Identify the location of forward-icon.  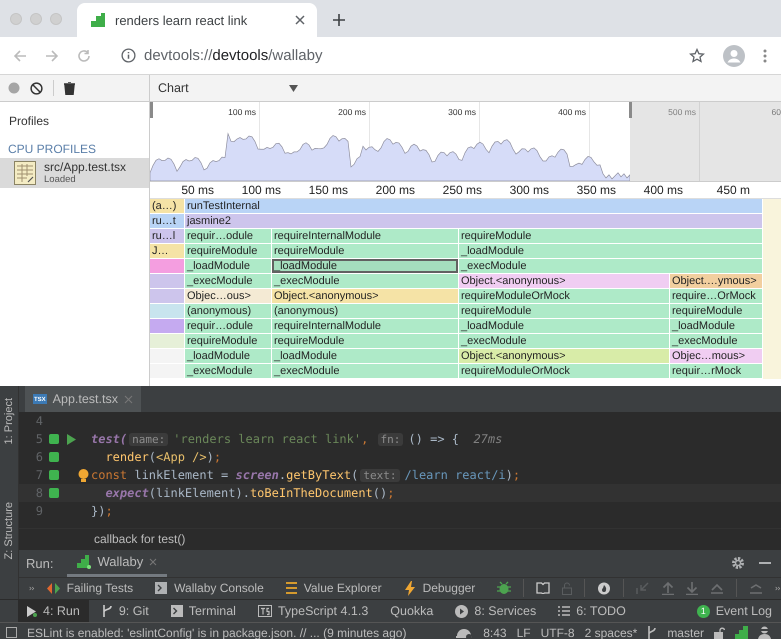
(52, 55).